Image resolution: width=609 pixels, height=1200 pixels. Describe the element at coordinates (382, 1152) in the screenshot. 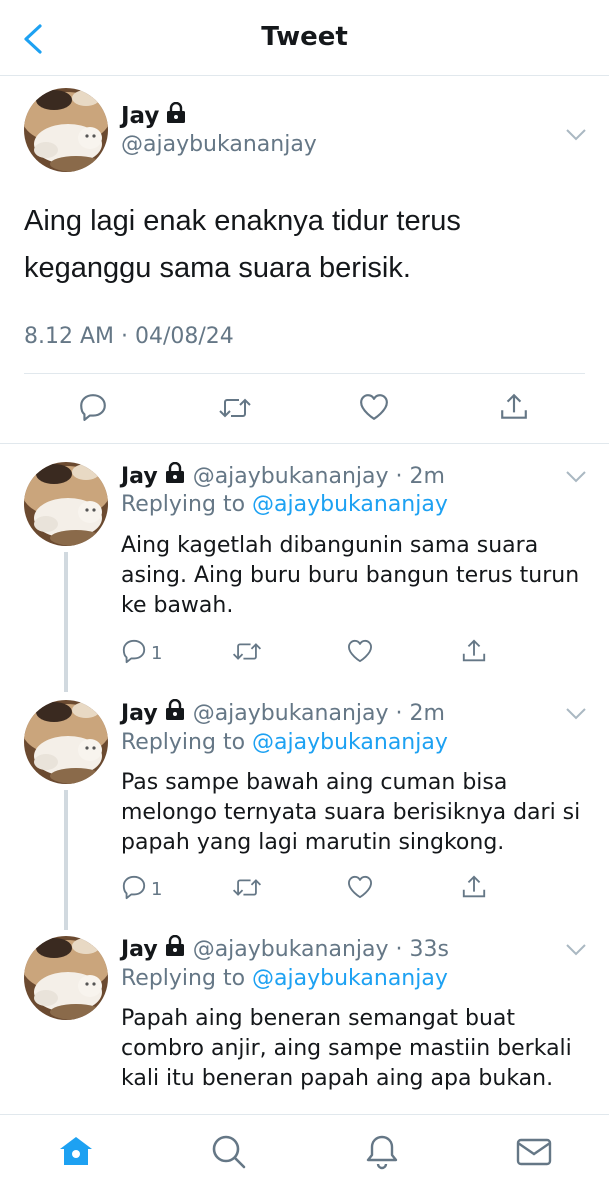

I see `notifications-tab` at that location.